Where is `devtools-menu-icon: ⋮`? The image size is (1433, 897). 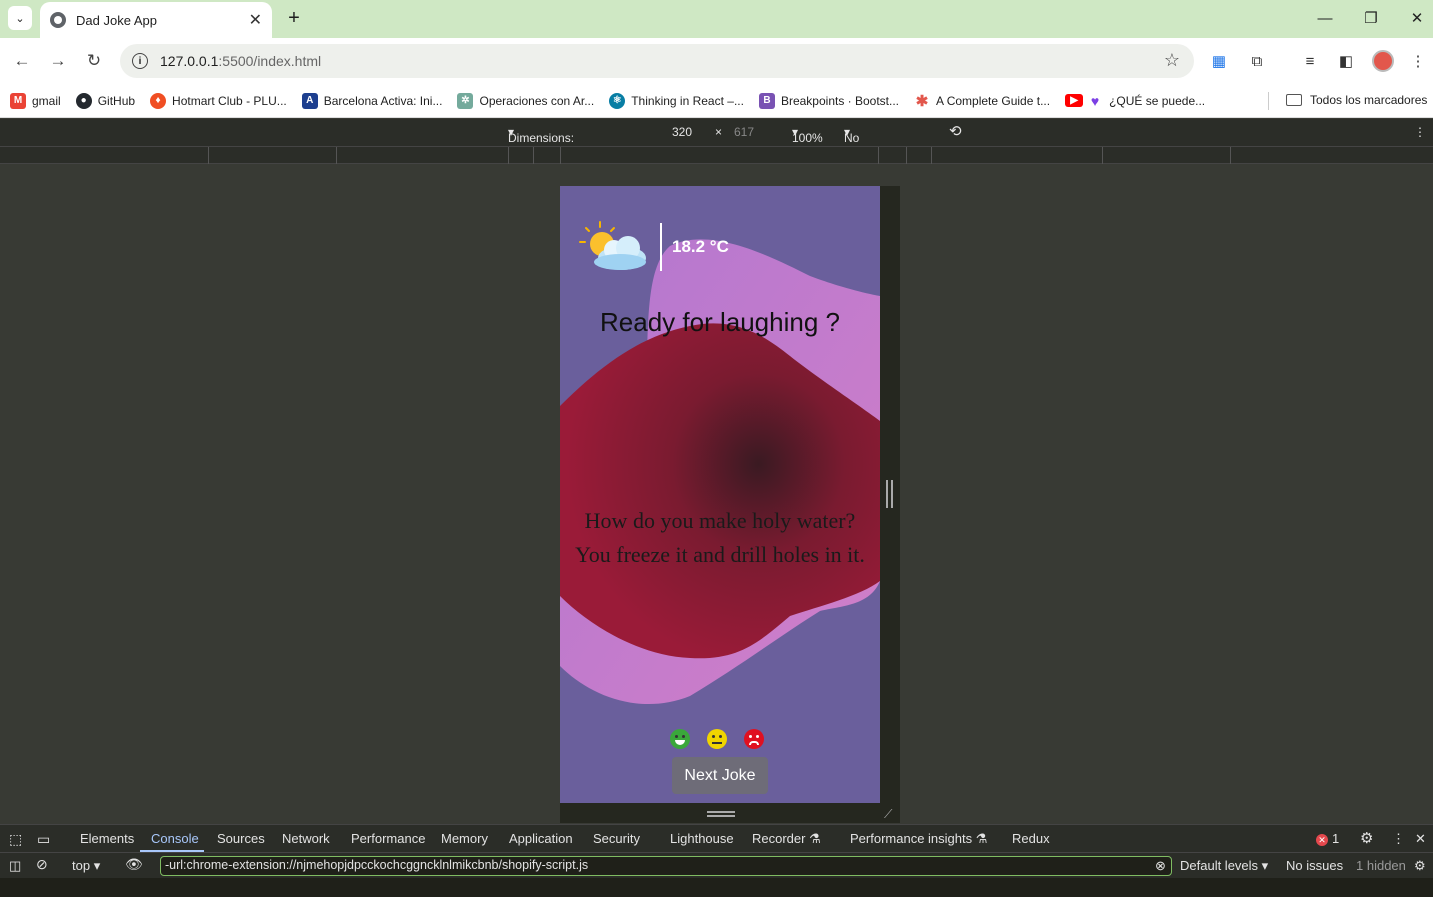 devtools-menu-icon: ⋮ is located at coordinates (1398, 839).